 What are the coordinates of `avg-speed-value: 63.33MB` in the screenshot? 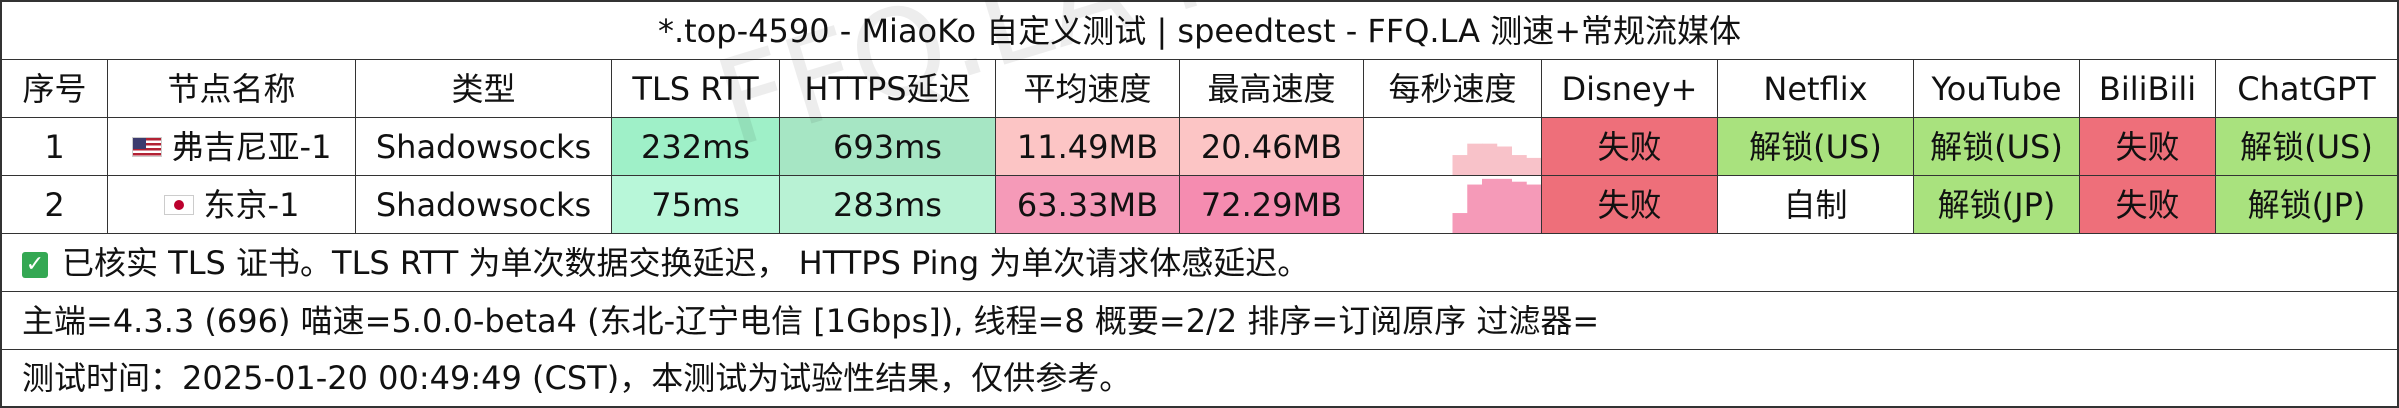 It's located at (1088, 204).